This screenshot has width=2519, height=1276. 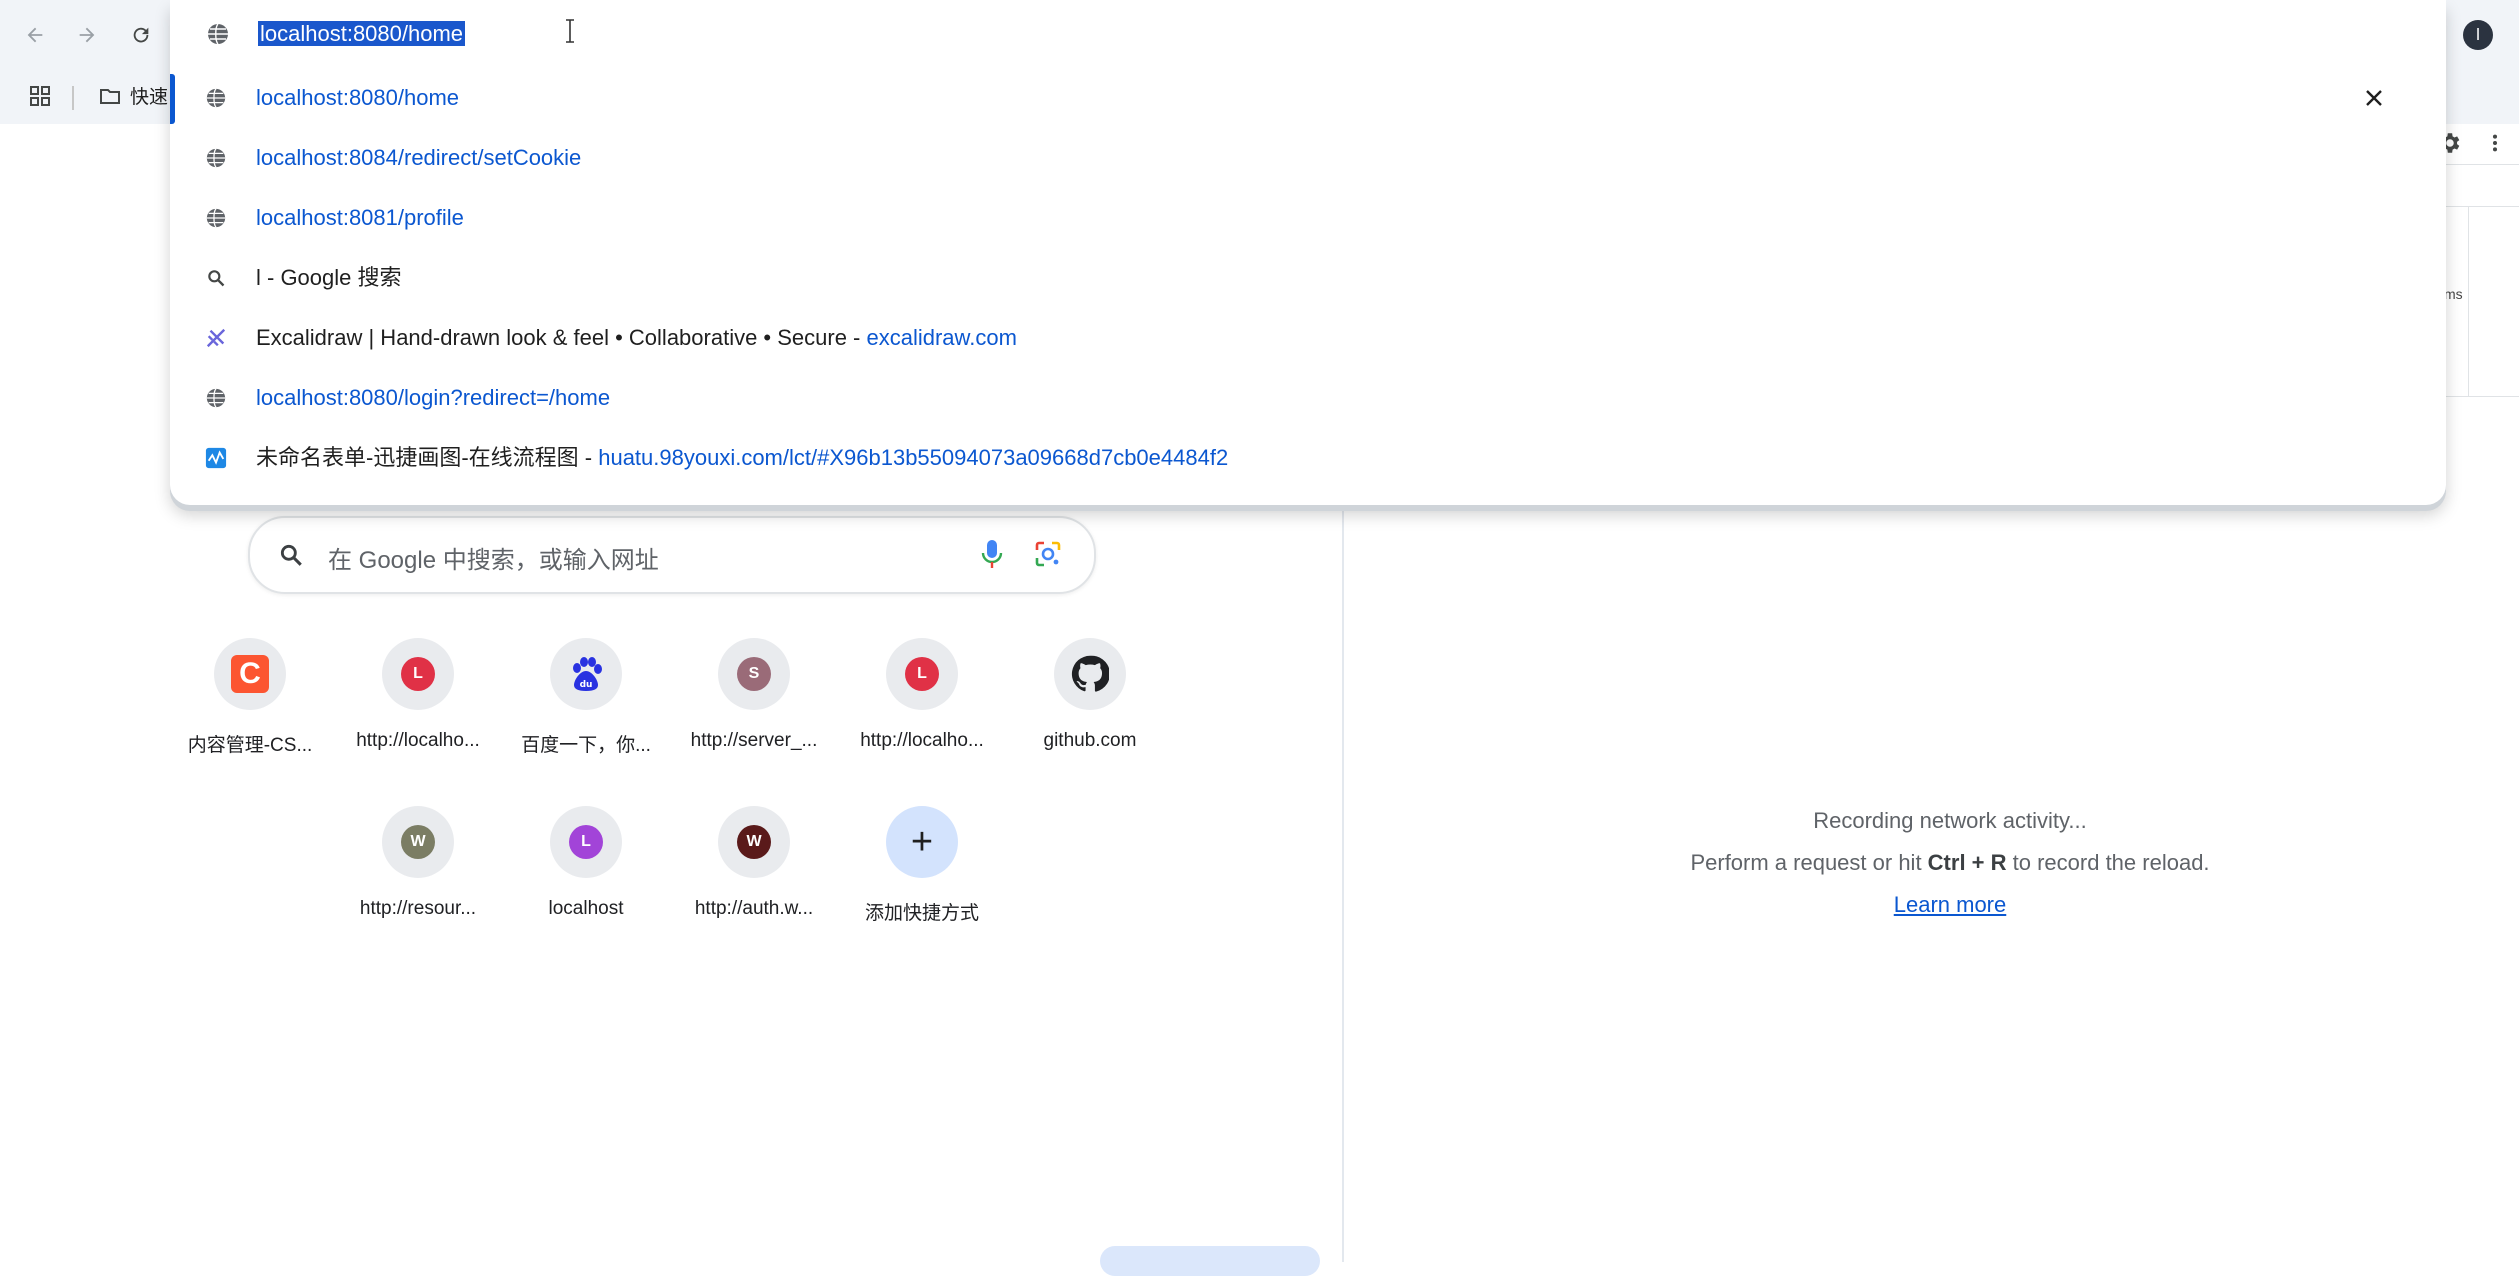 I want to click on omnibox-selected-text: localhost:8080/home, so click(x=362, y=33).